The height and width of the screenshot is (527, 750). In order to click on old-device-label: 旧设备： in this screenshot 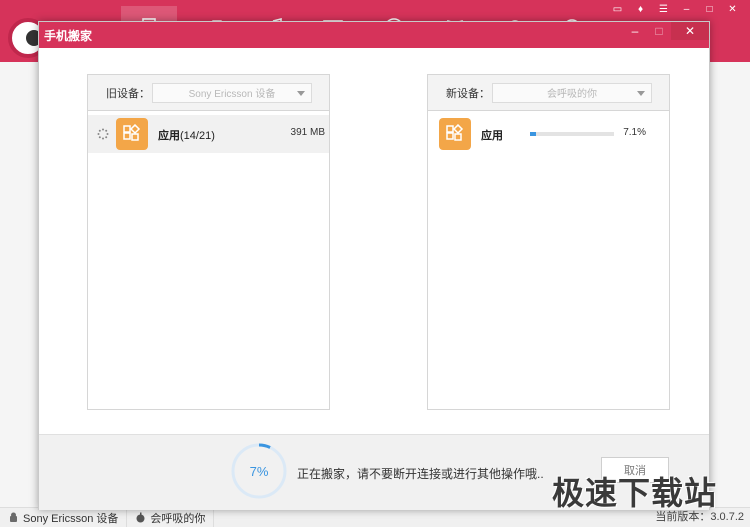, I will do `click(128, 93)`.